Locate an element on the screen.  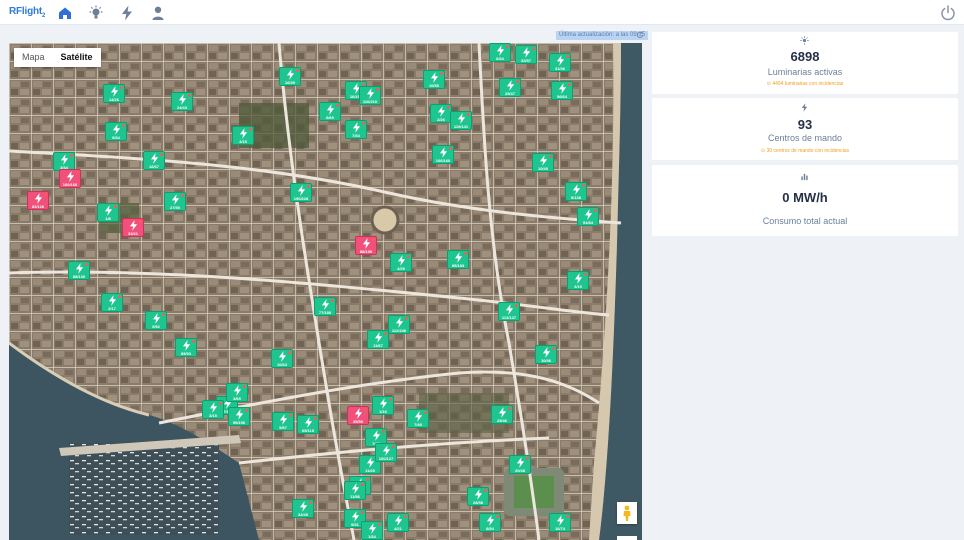
map-marker: 16/39 is located at coordinates (290, 76).